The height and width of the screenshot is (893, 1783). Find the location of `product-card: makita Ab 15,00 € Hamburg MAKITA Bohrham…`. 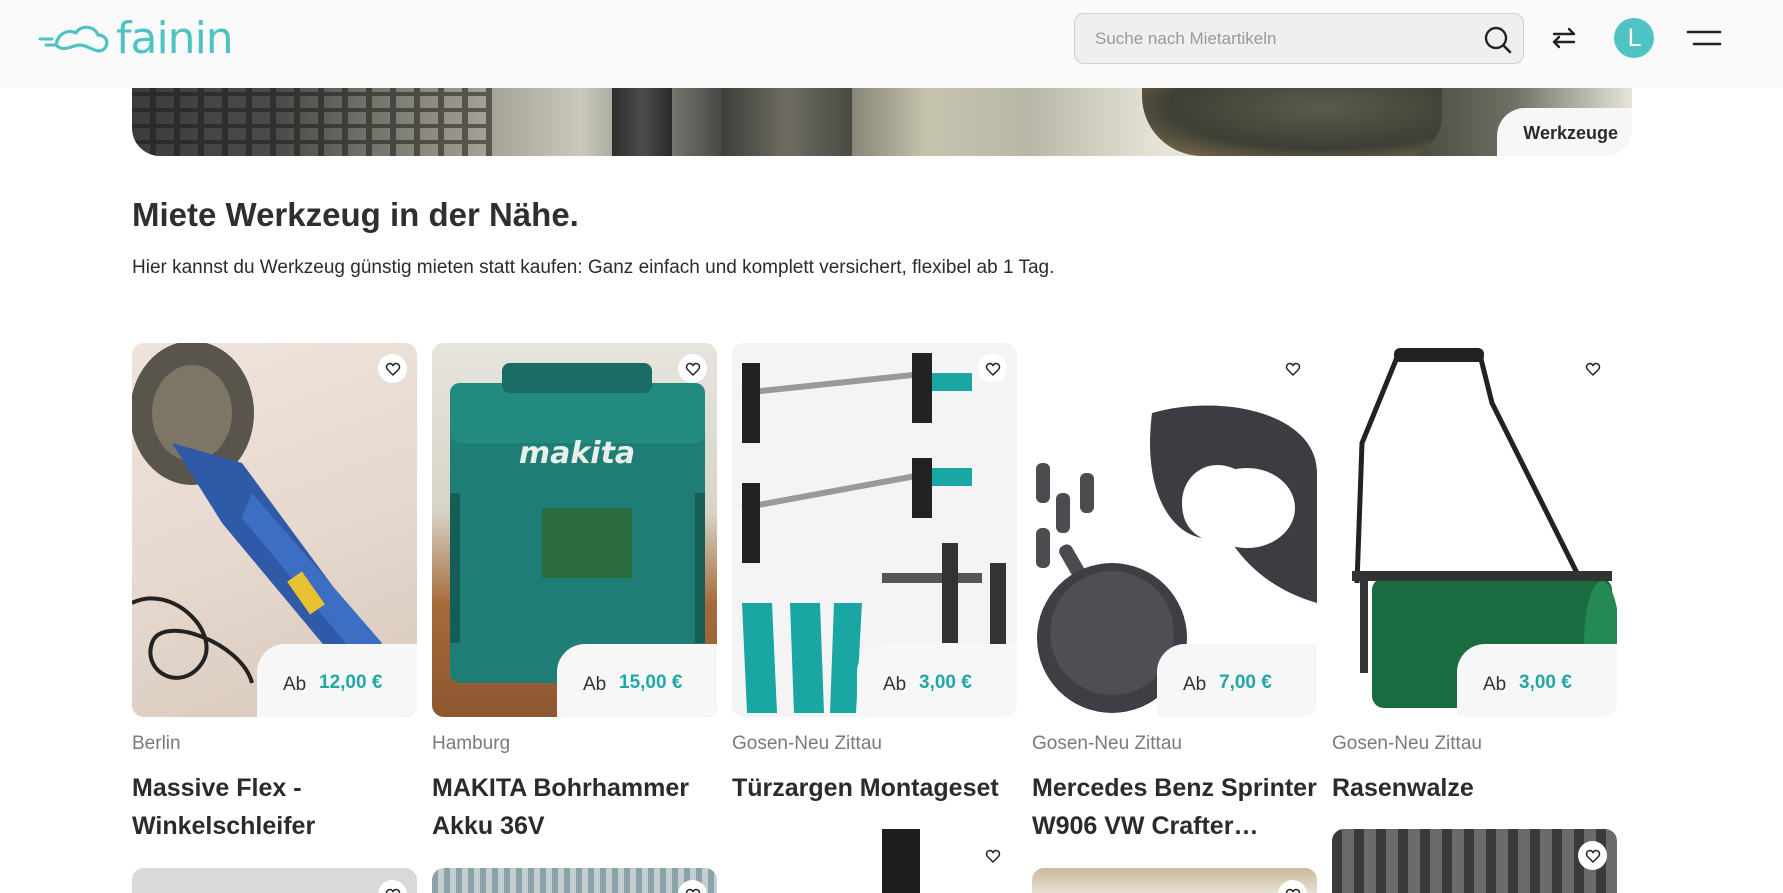

product-card: makita Ab 15,00 € Hamburg MAKITA Bohrham… is located at coordinates (574, 594).